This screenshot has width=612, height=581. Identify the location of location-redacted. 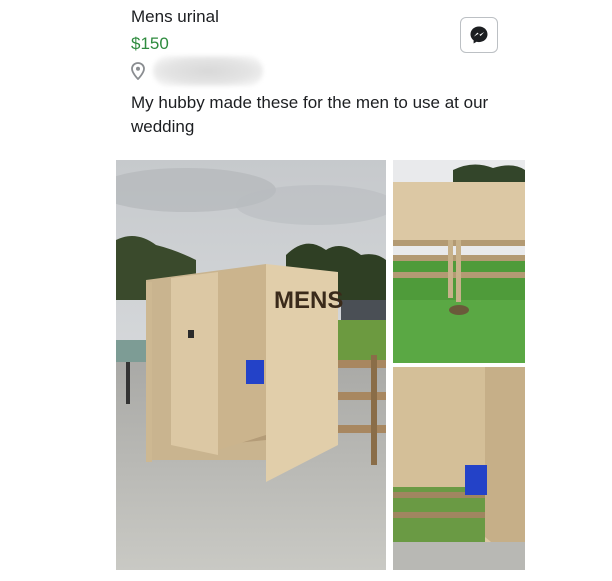
(208, 71).